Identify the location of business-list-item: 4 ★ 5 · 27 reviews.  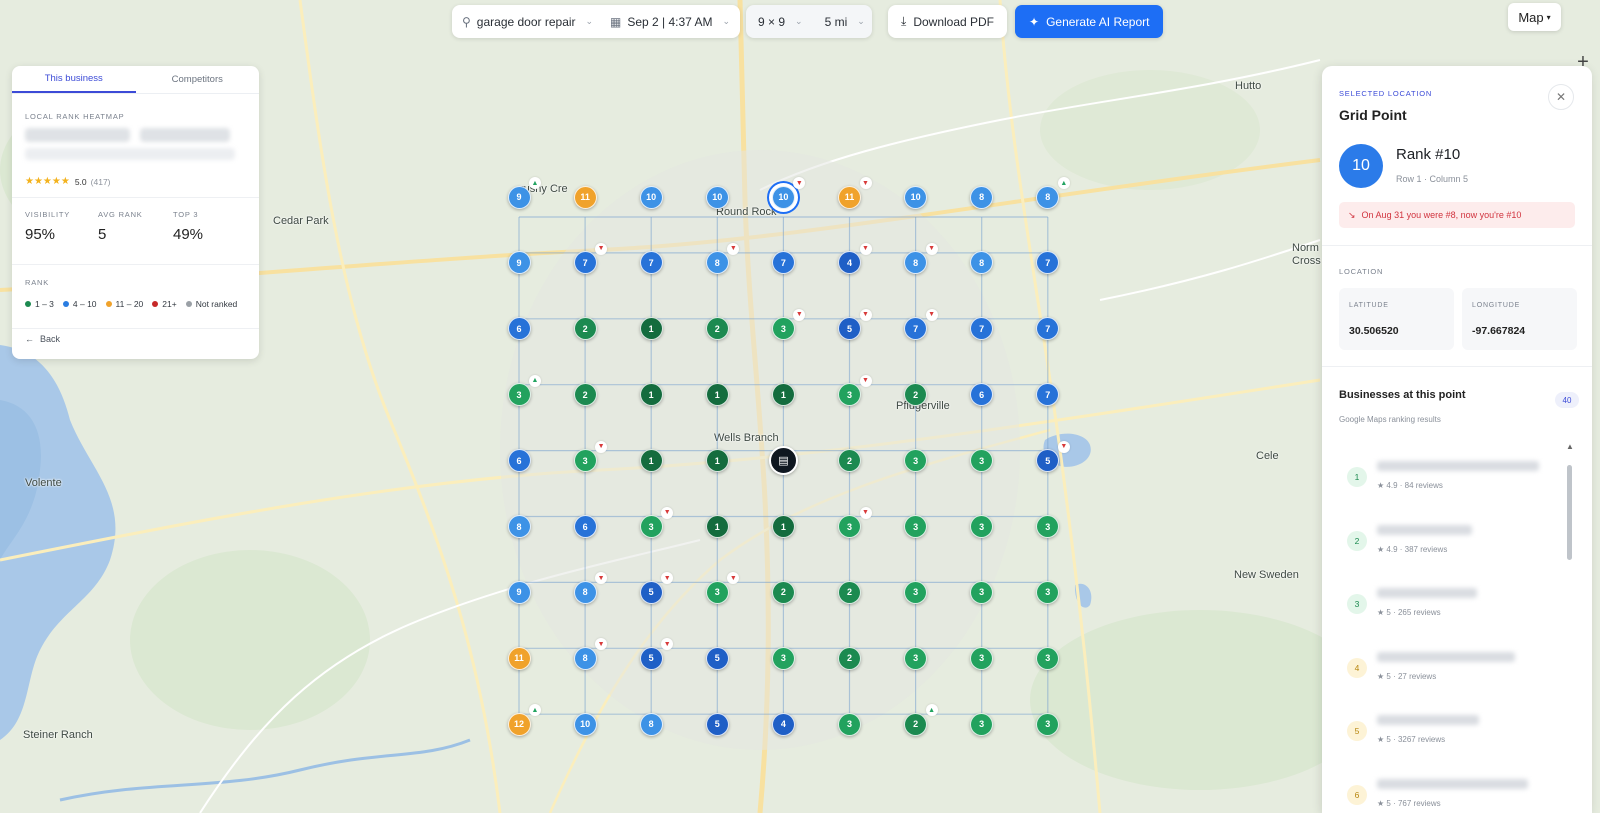
(1449, 669).